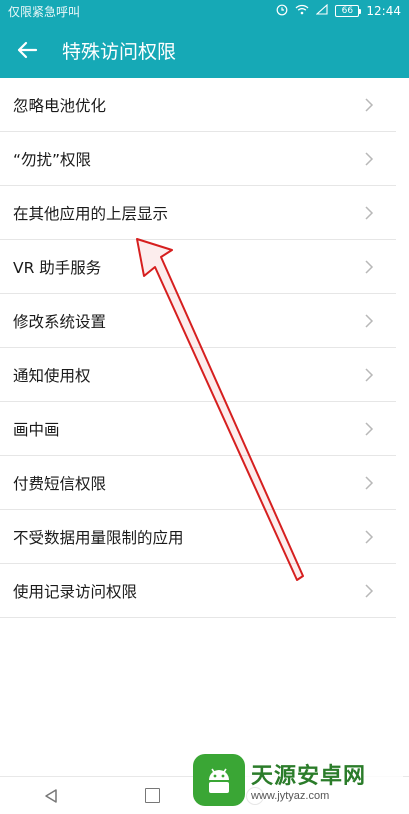  What do you see at coordinates (152, 795) in the screenshot?
I see `nav-recents-icon` at bounding box center [152, 795].